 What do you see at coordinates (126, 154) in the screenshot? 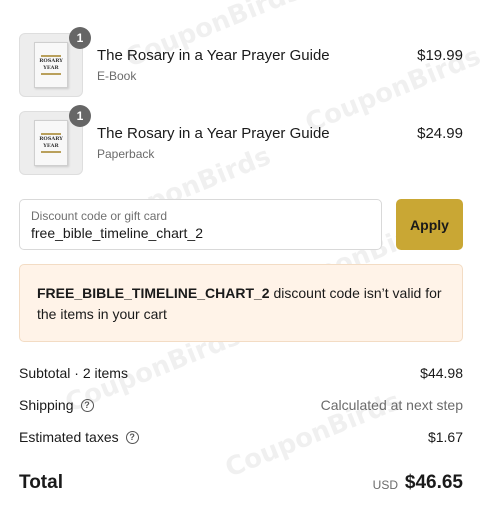
I see `item-variant: Paperback` at bounding box center [126, 154].